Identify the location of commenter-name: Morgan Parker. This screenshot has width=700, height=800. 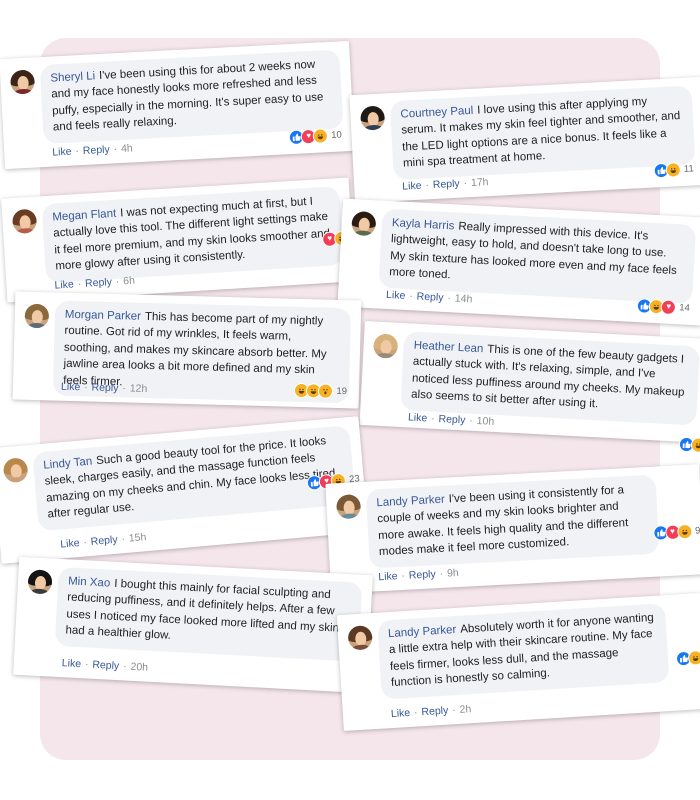
(103, 316).